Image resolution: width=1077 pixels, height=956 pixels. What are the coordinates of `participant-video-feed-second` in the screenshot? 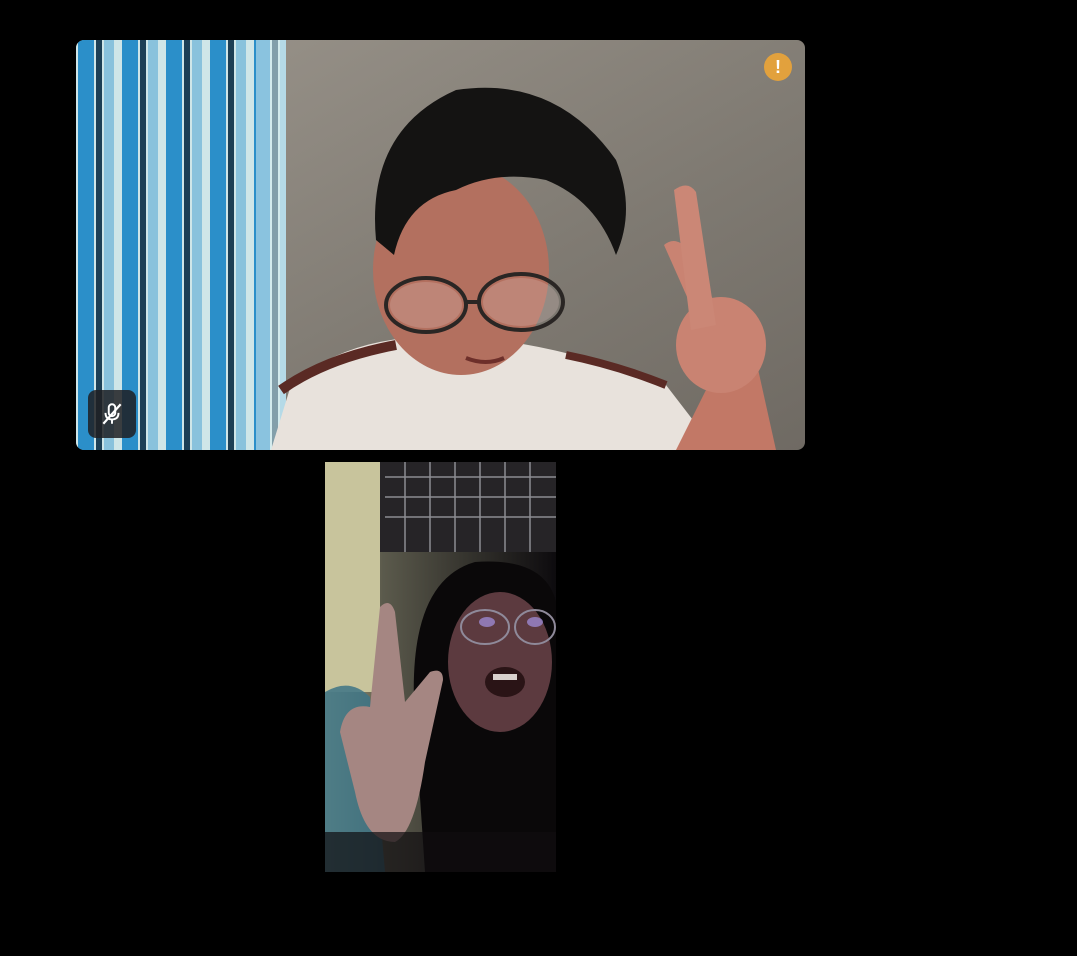 It's located at (440, 667).